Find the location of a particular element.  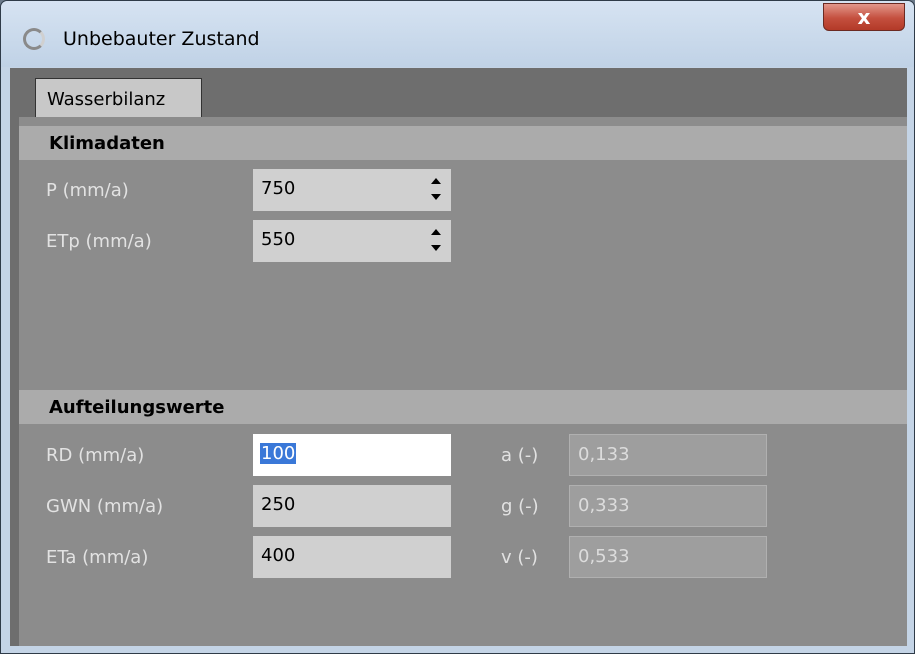

label-g: g (-) is located at coordinates (520, 506).